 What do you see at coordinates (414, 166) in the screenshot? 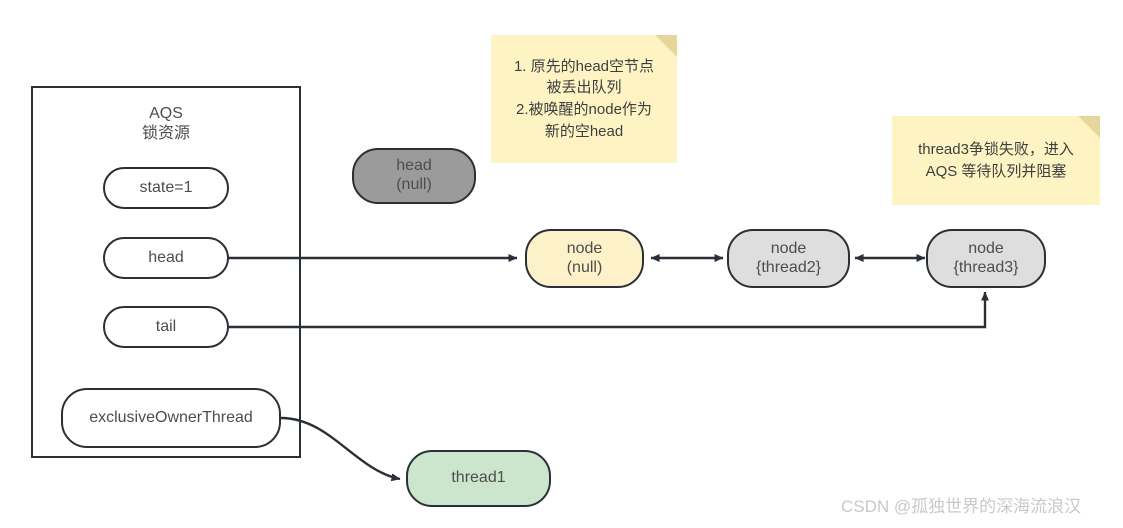
I see `node-old-head-line1: head` at bounding box center [414, 166].